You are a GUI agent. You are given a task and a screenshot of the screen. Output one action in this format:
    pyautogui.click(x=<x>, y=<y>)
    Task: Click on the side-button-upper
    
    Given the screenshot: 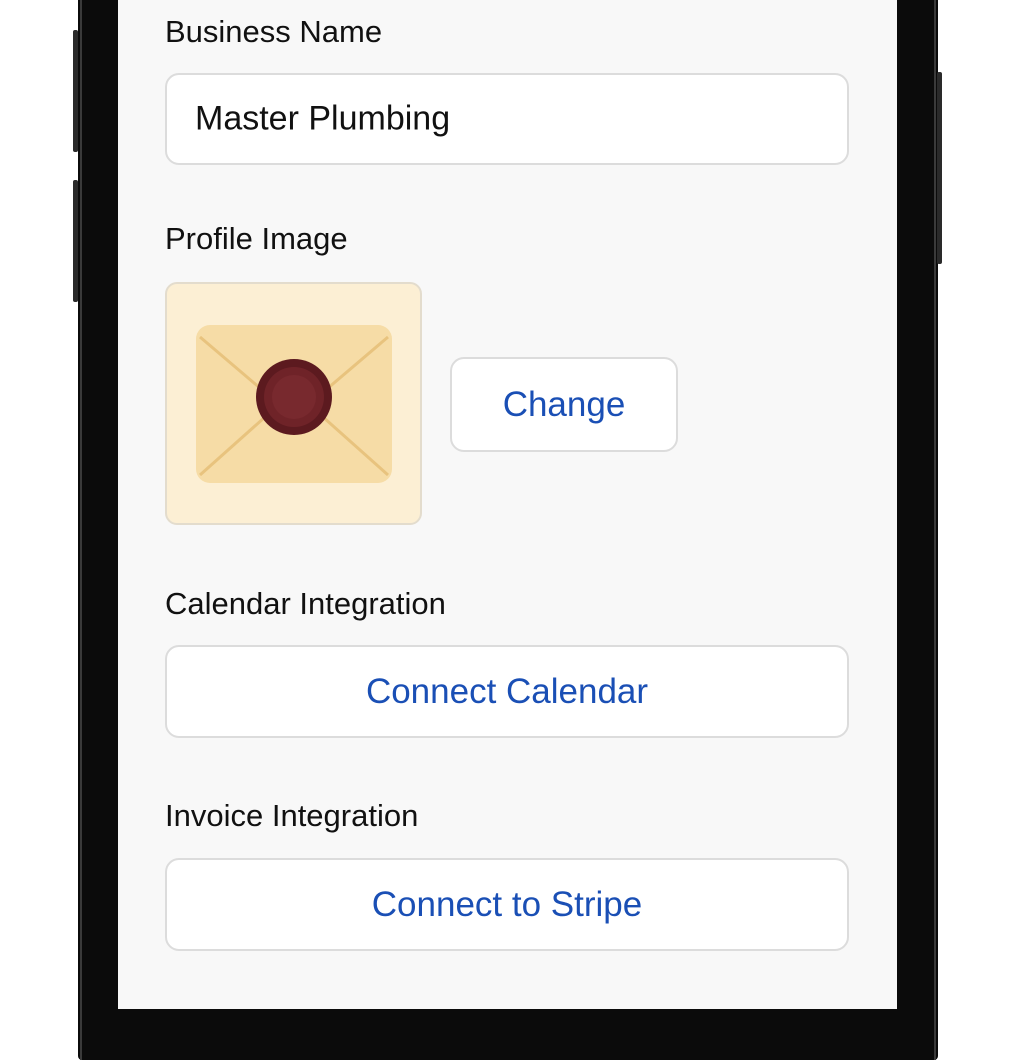 What is the action you would take?
    pyautogui.click(x=75, y=91)
    